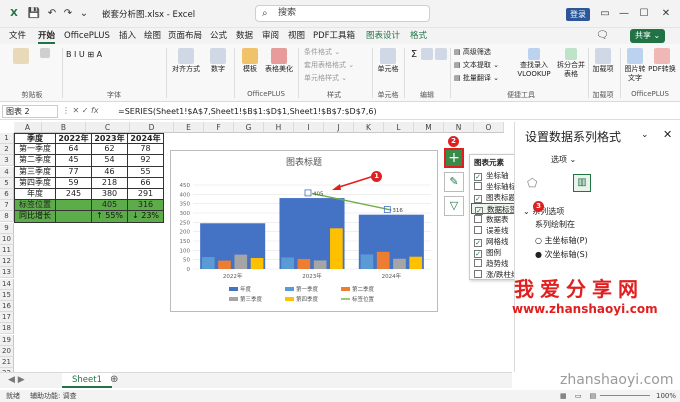 This screenshot has height=402, width=680. I want to click on secondary-axis-radio: ● 次坐标轴(S), so click(561, 254).